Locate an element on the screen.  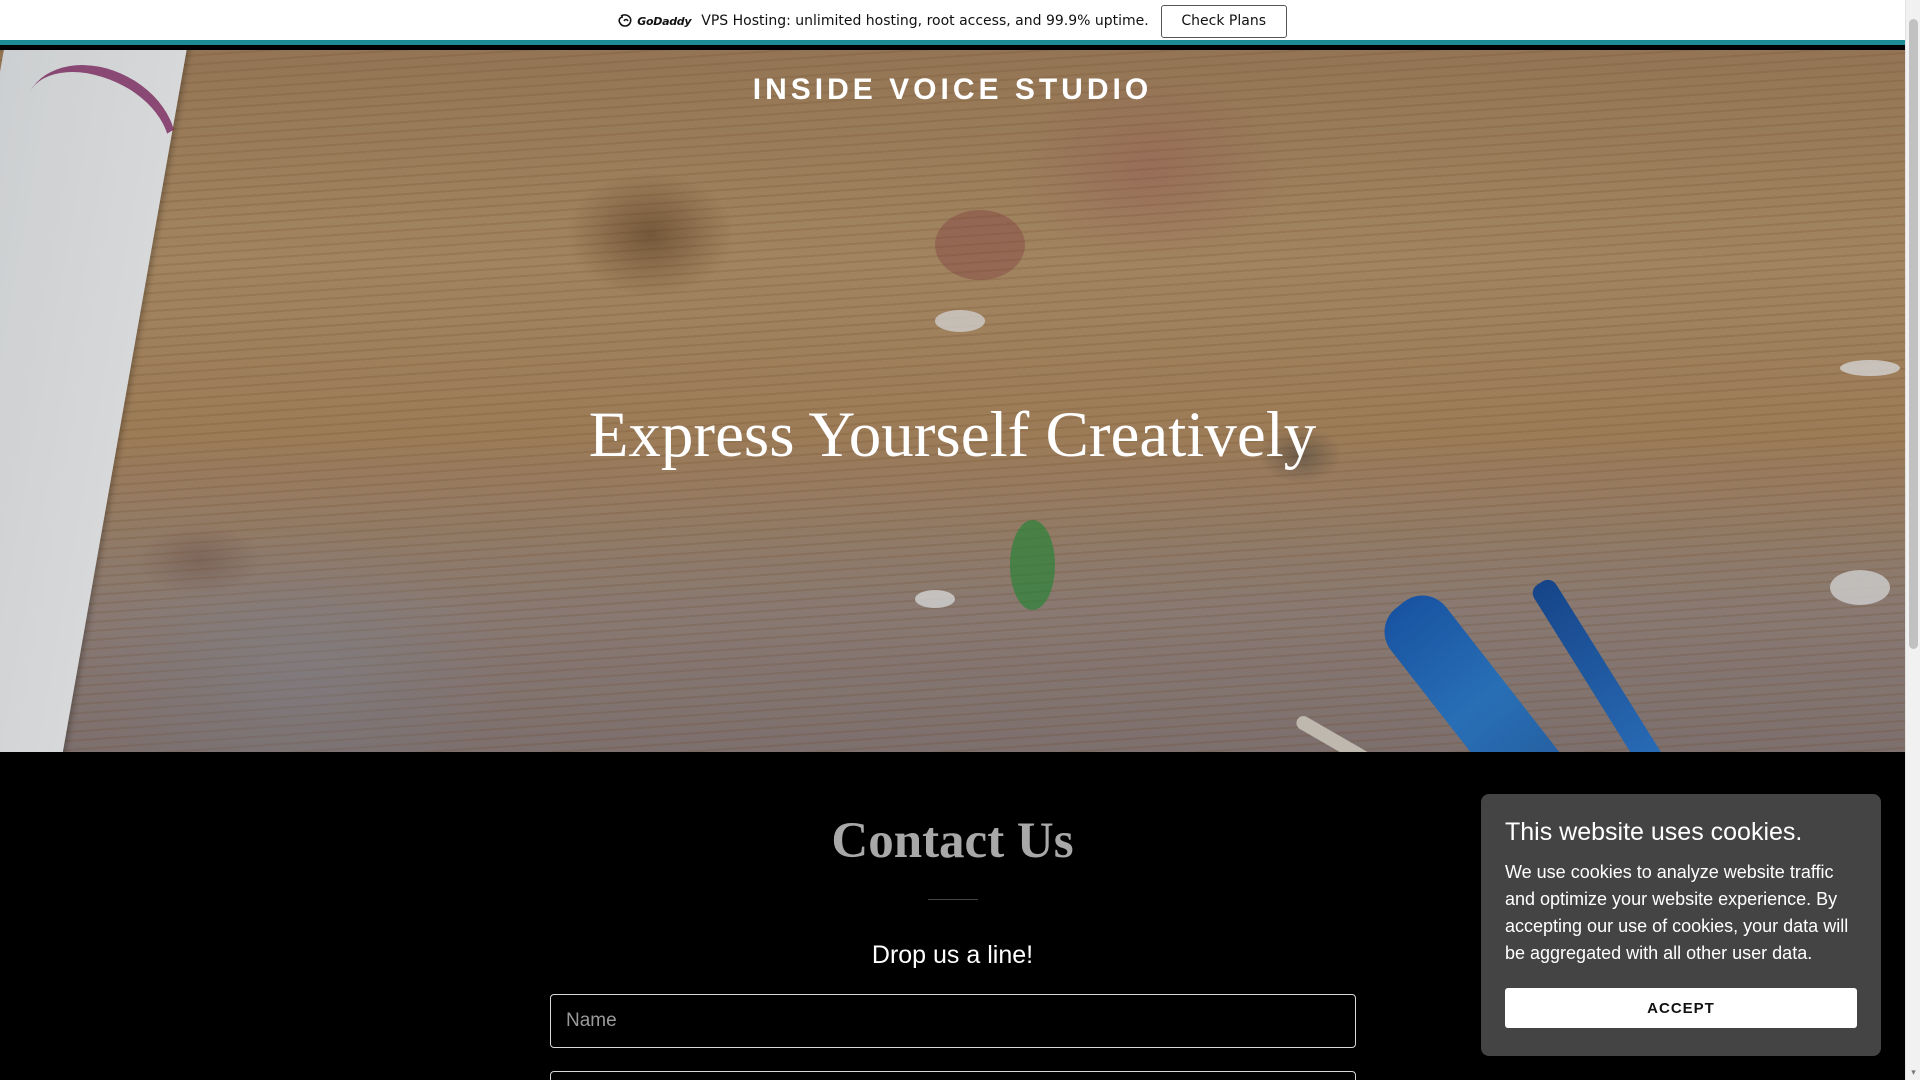
scrollbar-thumb is located at coordinates (1913, 334).